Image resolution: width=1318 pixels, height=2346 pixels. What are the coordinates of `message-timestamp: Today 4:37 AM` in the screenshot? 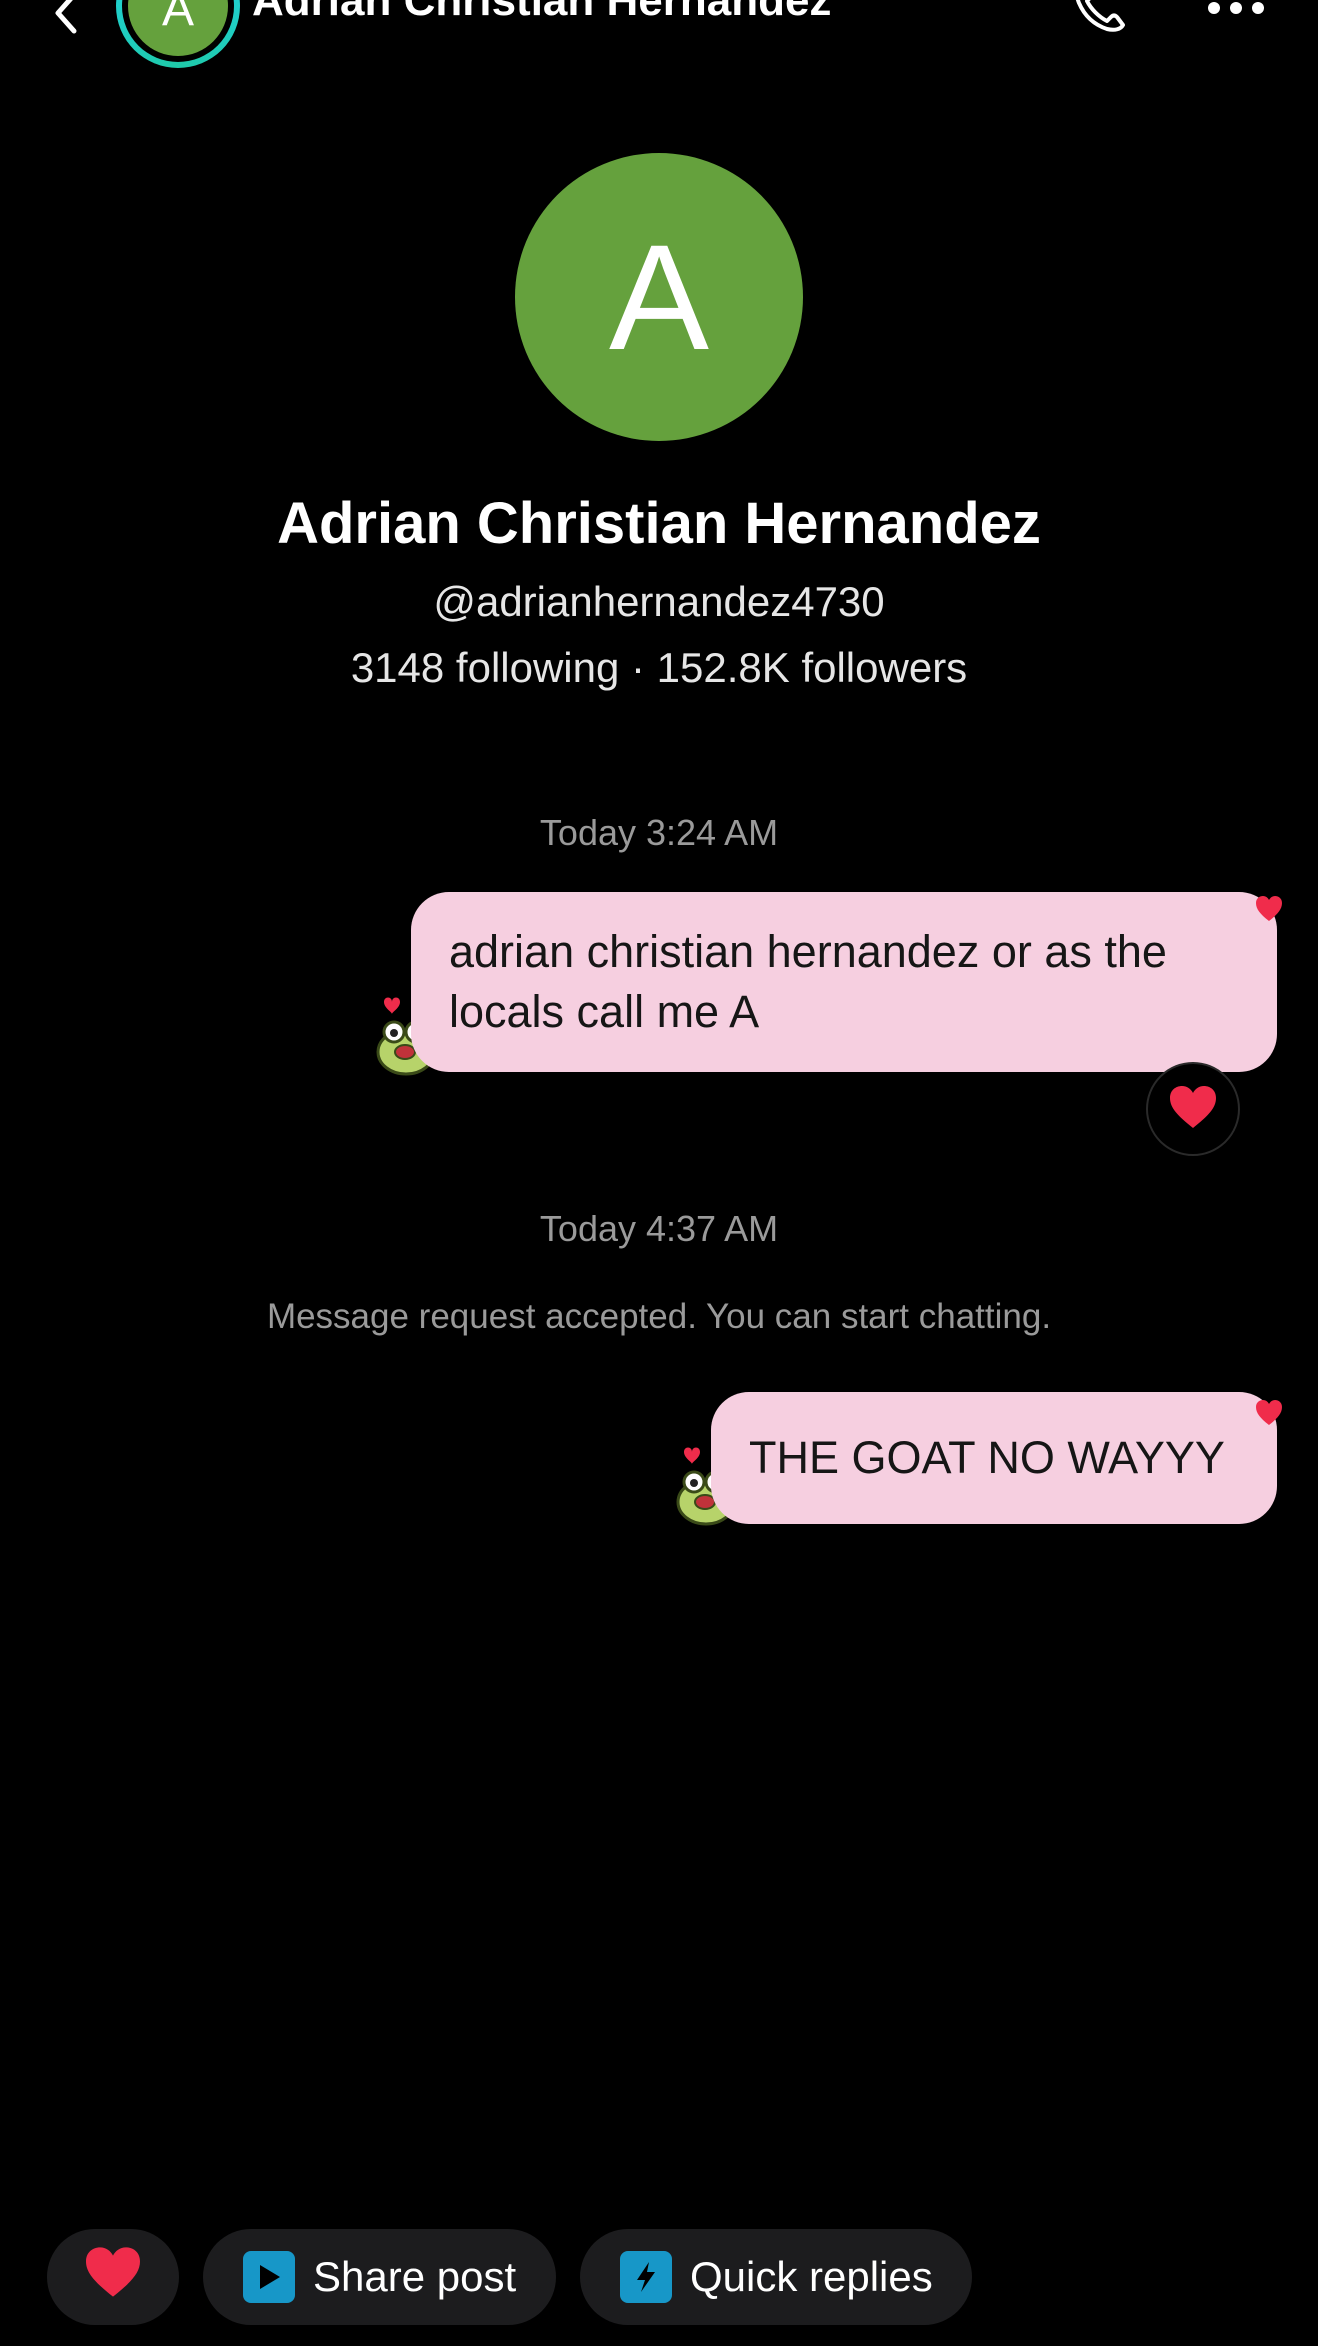 It's located at (659, 1228).